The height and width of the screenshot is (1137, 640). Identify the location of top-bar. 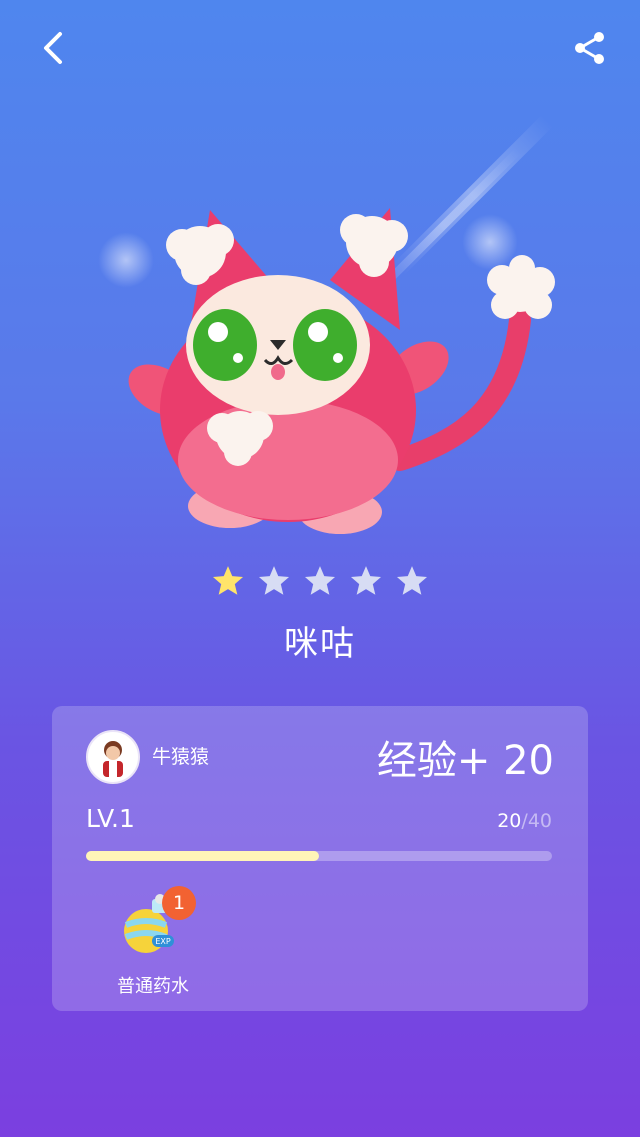
(320, 50).